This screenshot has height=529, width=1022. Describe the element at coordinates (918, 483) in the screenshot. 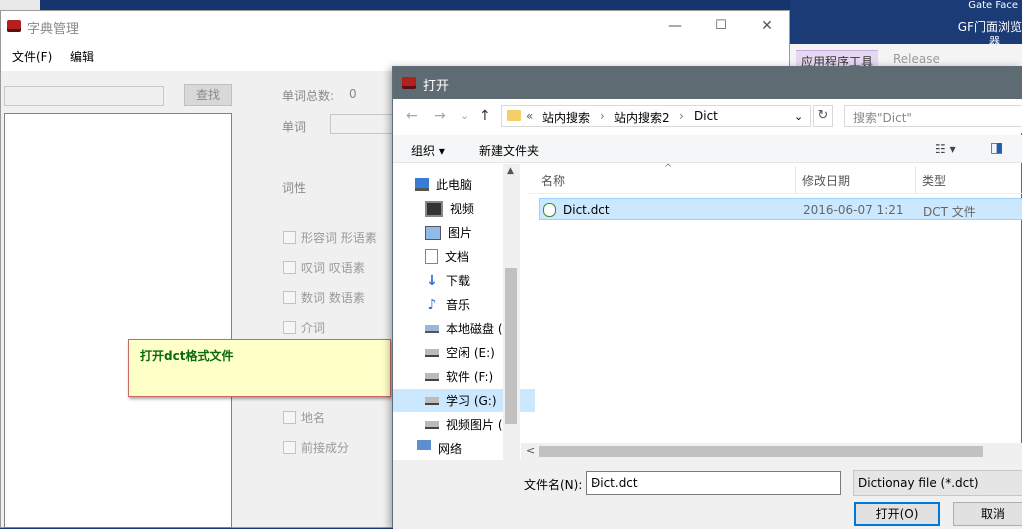

I see `filetype-value: Dictionay file (*.dct)` at that location.